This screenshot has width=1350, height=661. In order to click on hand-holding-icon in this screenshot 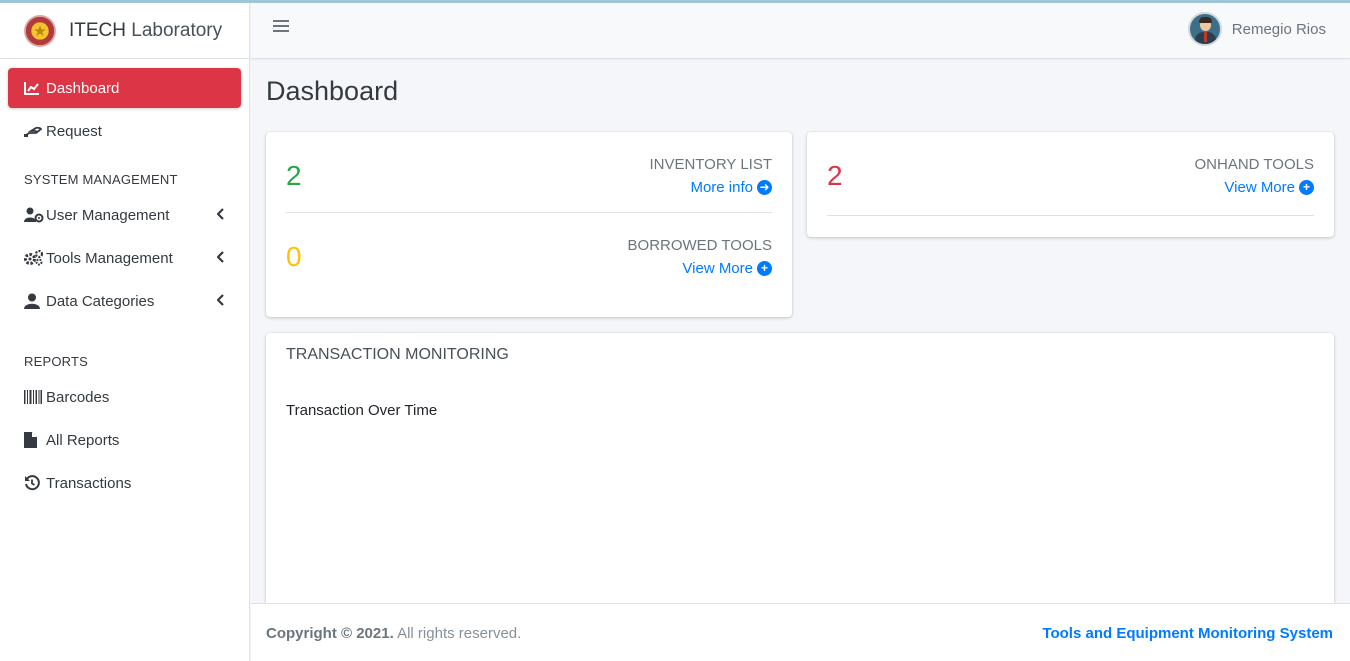, I will do `click(35, 131)`.